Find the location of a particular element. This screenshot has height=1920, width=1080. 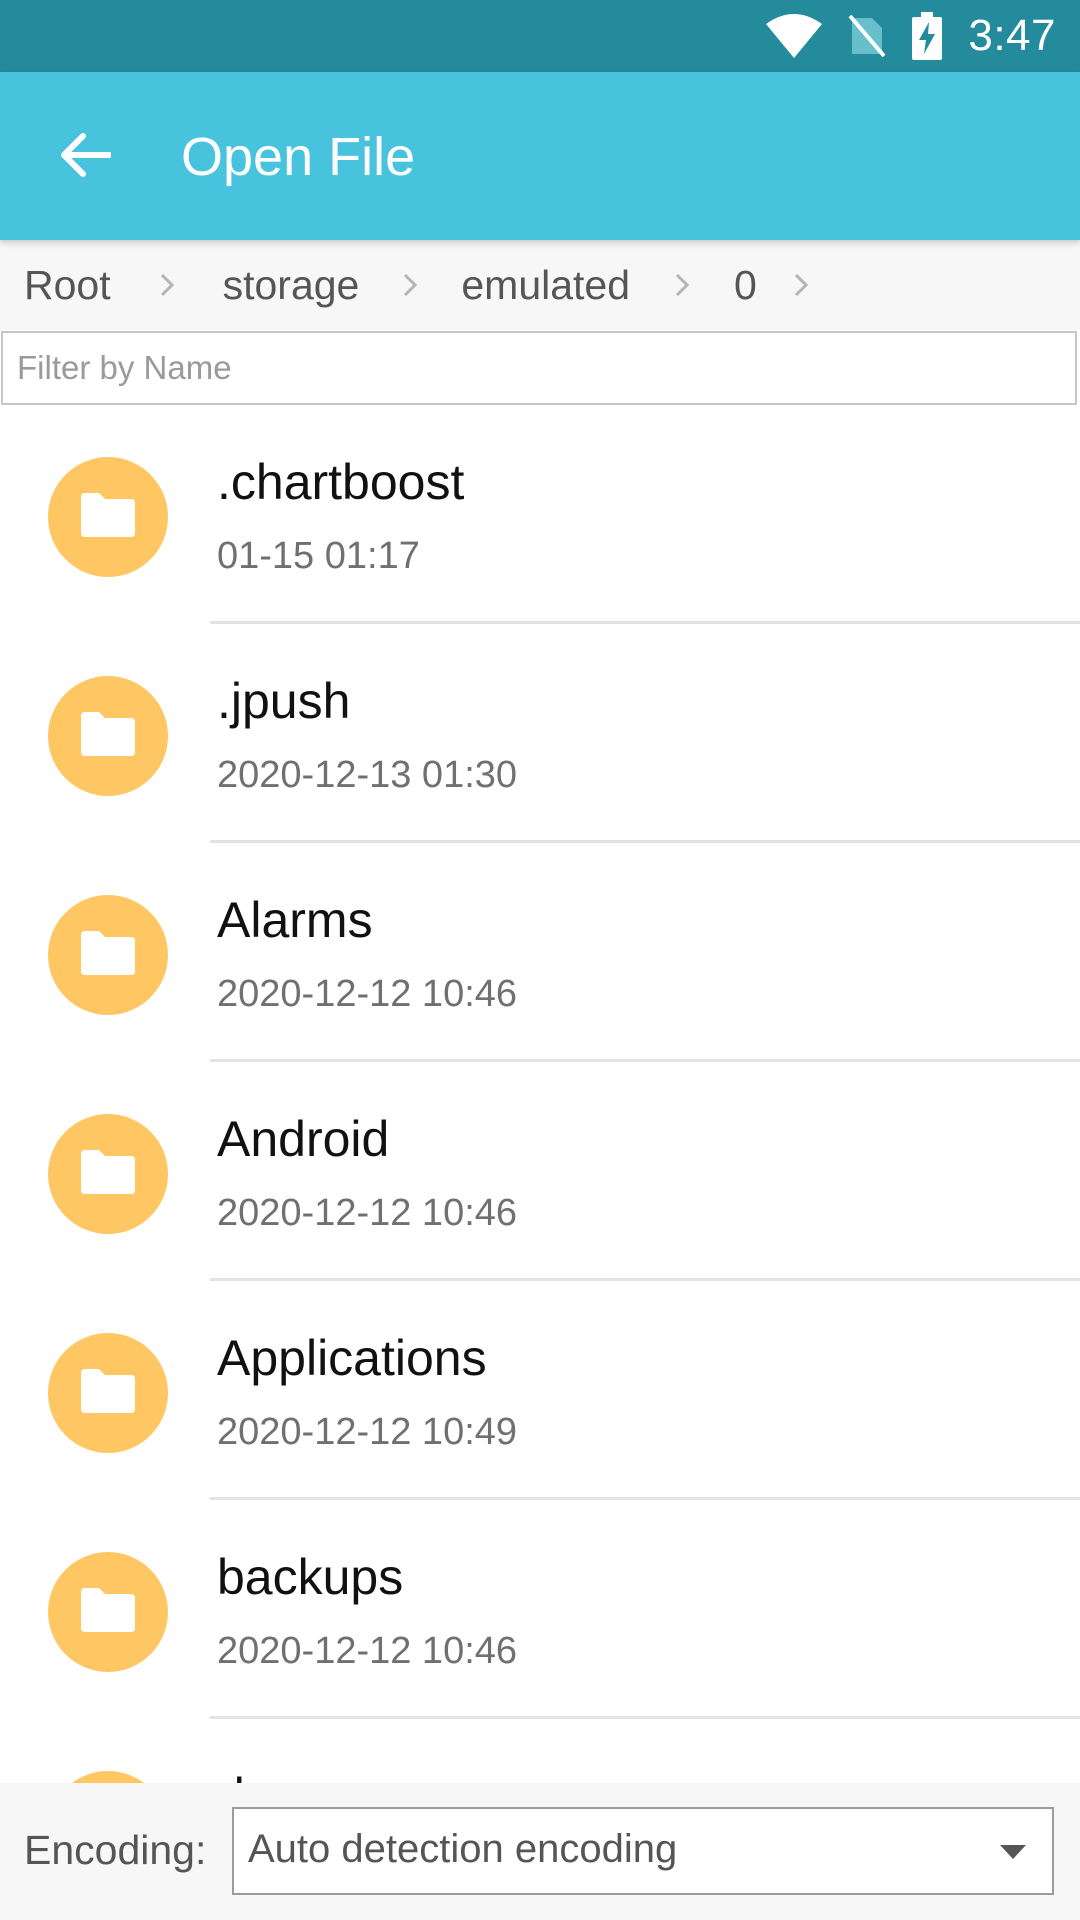

file-name: d is located at coordinates (231, 1775).